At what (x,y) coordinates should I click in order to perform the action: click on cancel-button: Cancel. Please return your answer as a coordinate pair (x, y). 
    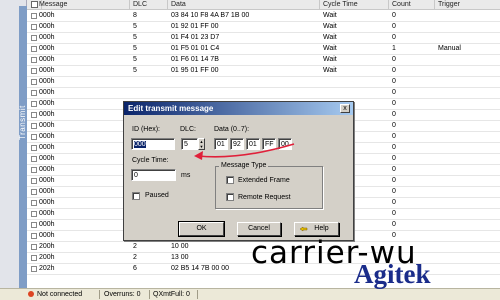
    Looking at the image, I should click on (259, 229).